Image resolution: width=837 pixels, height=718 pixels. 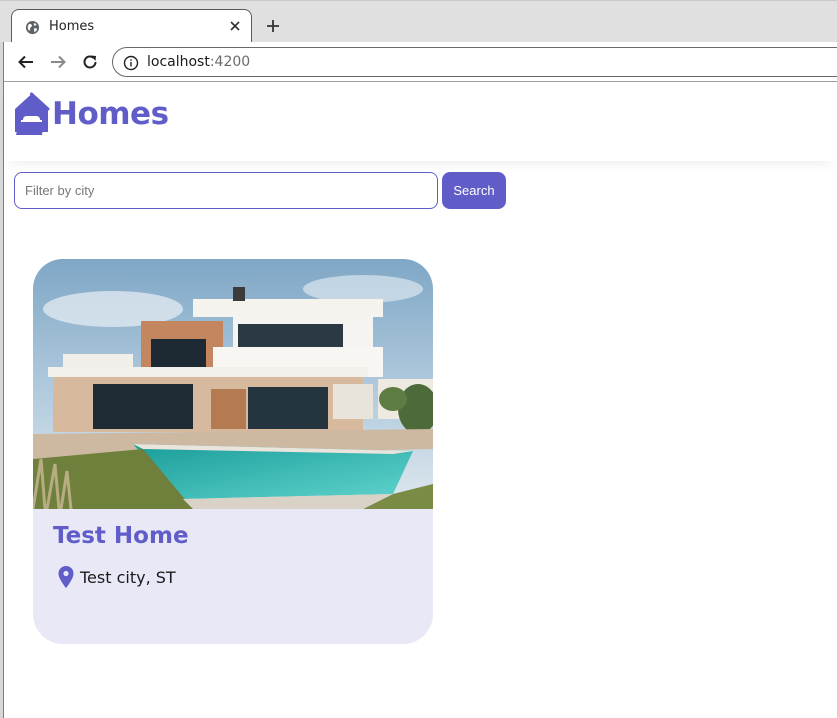 What do you see at coordinates (90, 62) in the screenshot?
I see `reload-icon` at bounding box center [90, 62].